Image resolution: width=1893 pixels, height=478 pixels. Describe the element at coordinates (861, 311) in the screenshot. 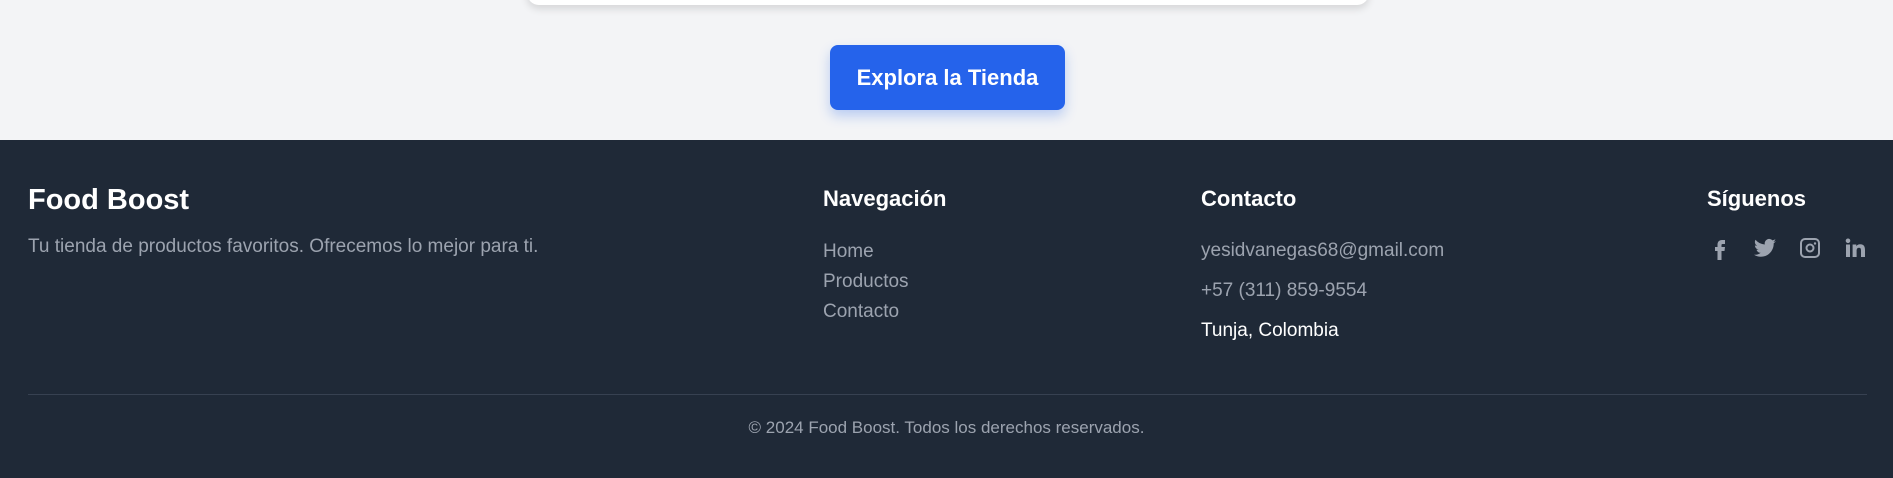

I see `footer-link-contacto: Contacto` at that location.